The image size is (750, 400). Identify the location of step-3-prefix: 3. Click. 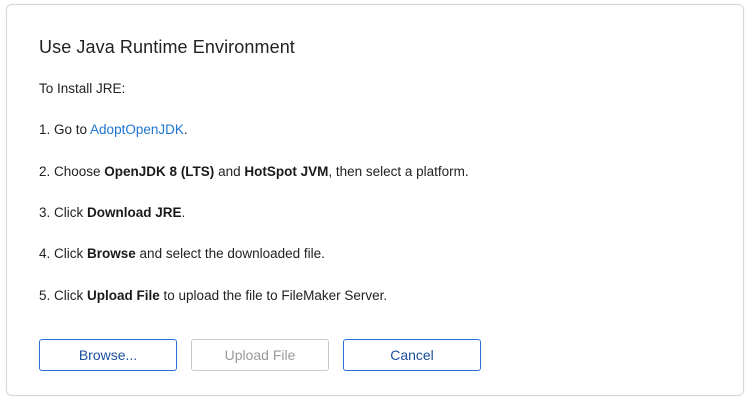
(63, 212).